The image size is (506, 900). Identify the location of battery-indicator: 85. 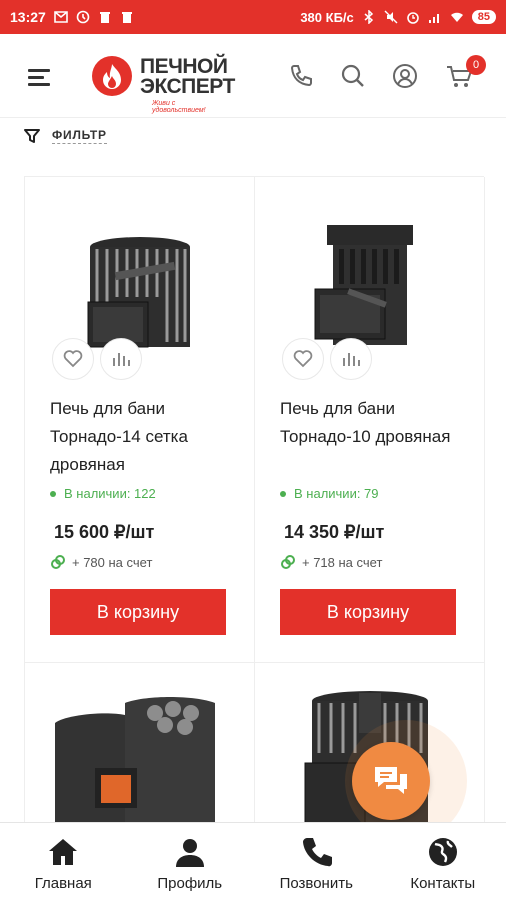
(483, 17).